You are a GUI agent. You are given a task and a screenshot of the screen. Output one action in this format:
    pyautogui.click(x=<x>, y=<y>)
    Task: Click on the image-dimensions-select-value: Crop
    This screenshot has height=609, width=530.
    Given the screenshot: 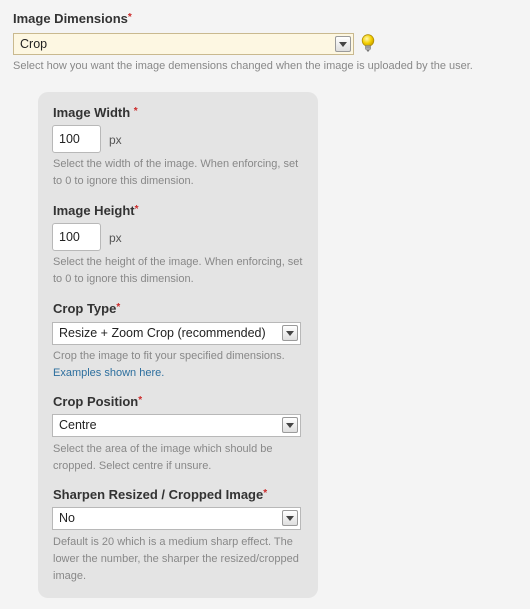 What is the action you would take?
    pyautogui.click(x=34, y=44)
    